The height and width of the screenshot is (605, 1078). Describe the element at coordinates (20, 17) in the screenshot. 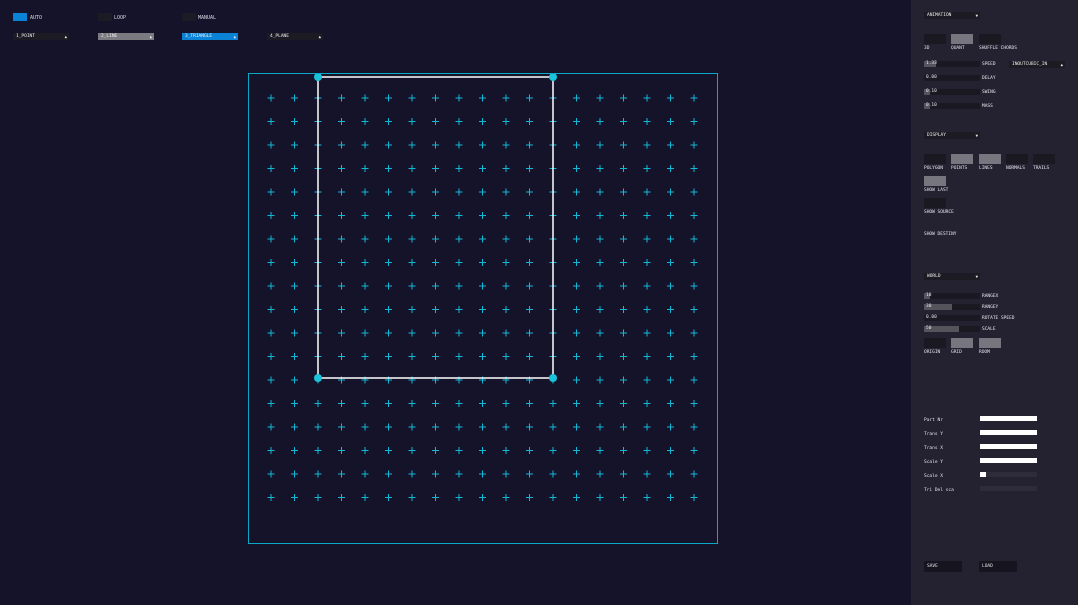

I see `auto-toggle` at that location.